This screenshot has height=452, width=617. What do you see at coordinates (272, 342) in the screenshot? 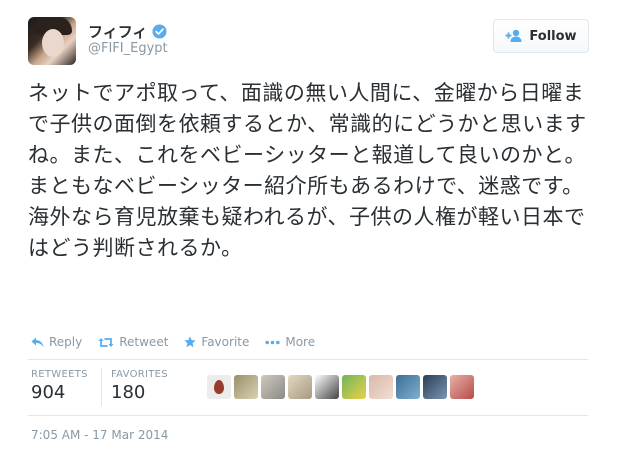
I see `more-dots-icon` at bounding box center [272, 342].